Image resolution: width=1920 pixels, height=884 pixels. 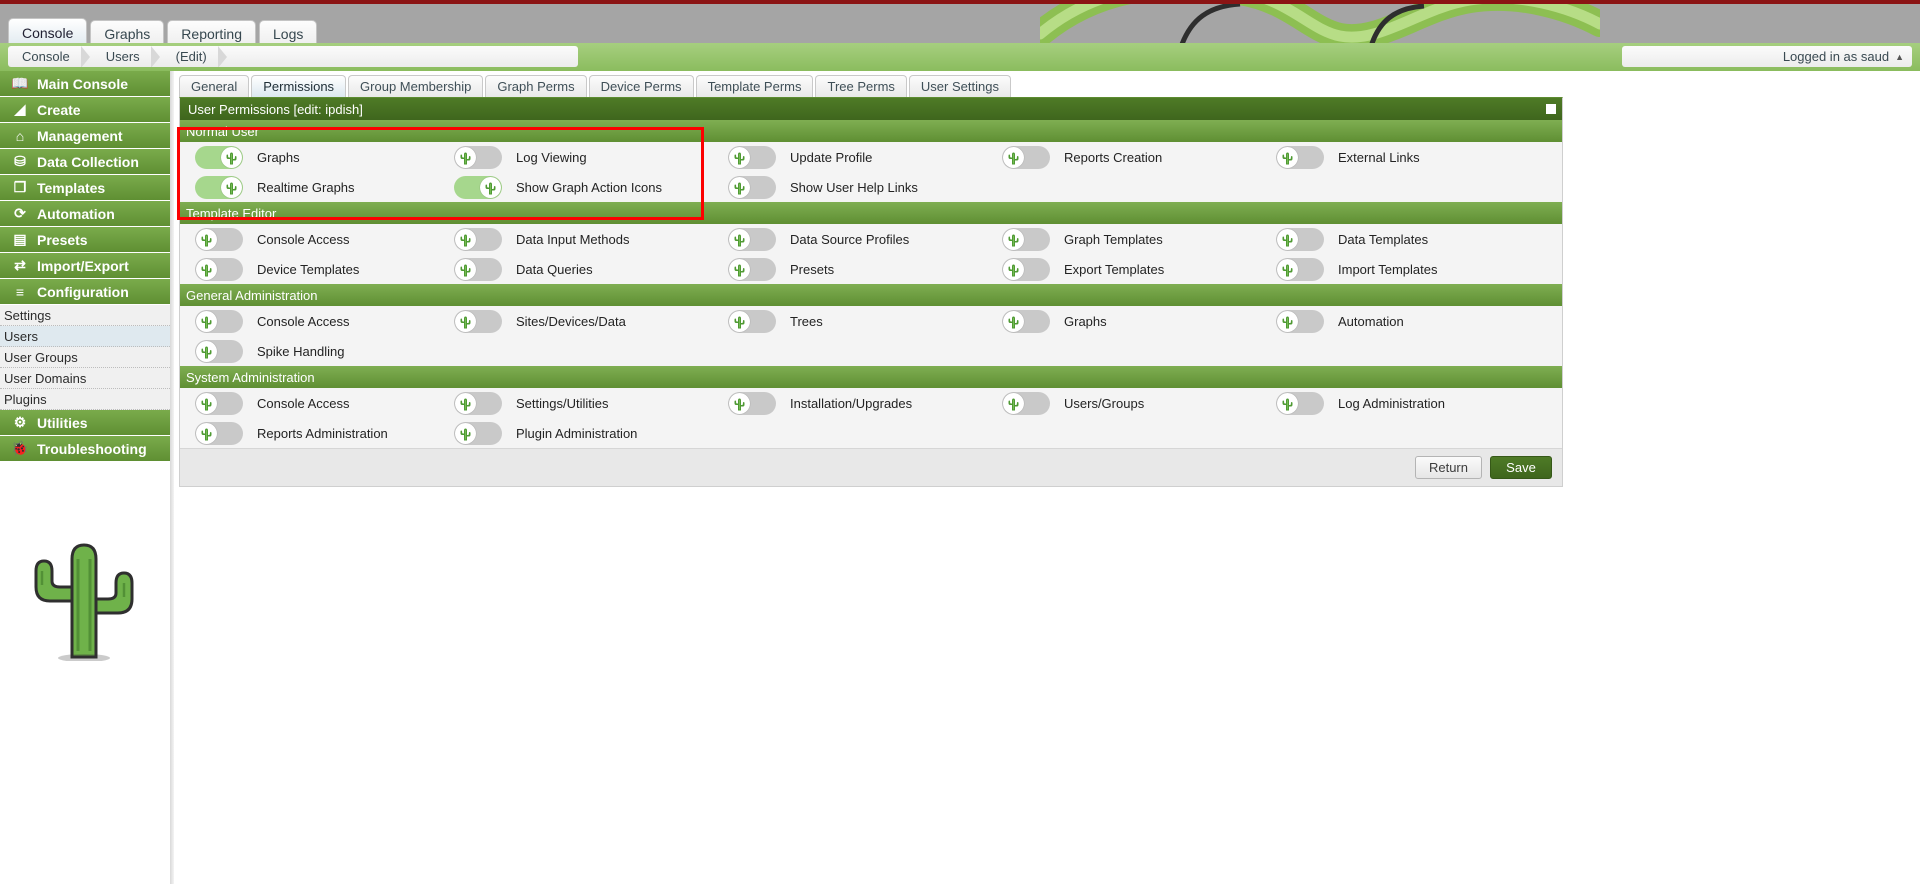 I want to click on permission-cell-realtime-graphs: Realtime Graphs, so click(x=317, y=187).